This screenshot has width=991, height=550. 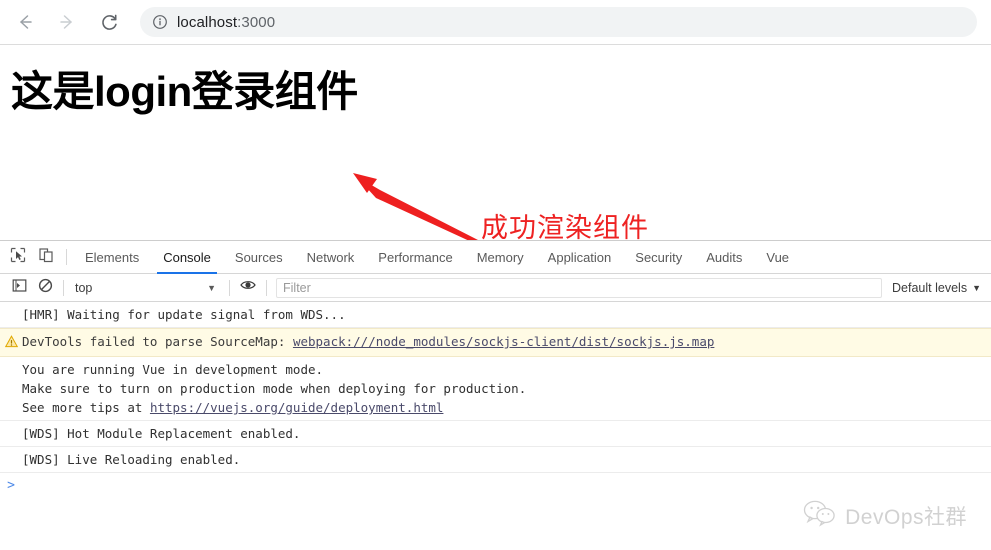 I want to click on url-text: localhost:3000, so click(x=226, y=22).